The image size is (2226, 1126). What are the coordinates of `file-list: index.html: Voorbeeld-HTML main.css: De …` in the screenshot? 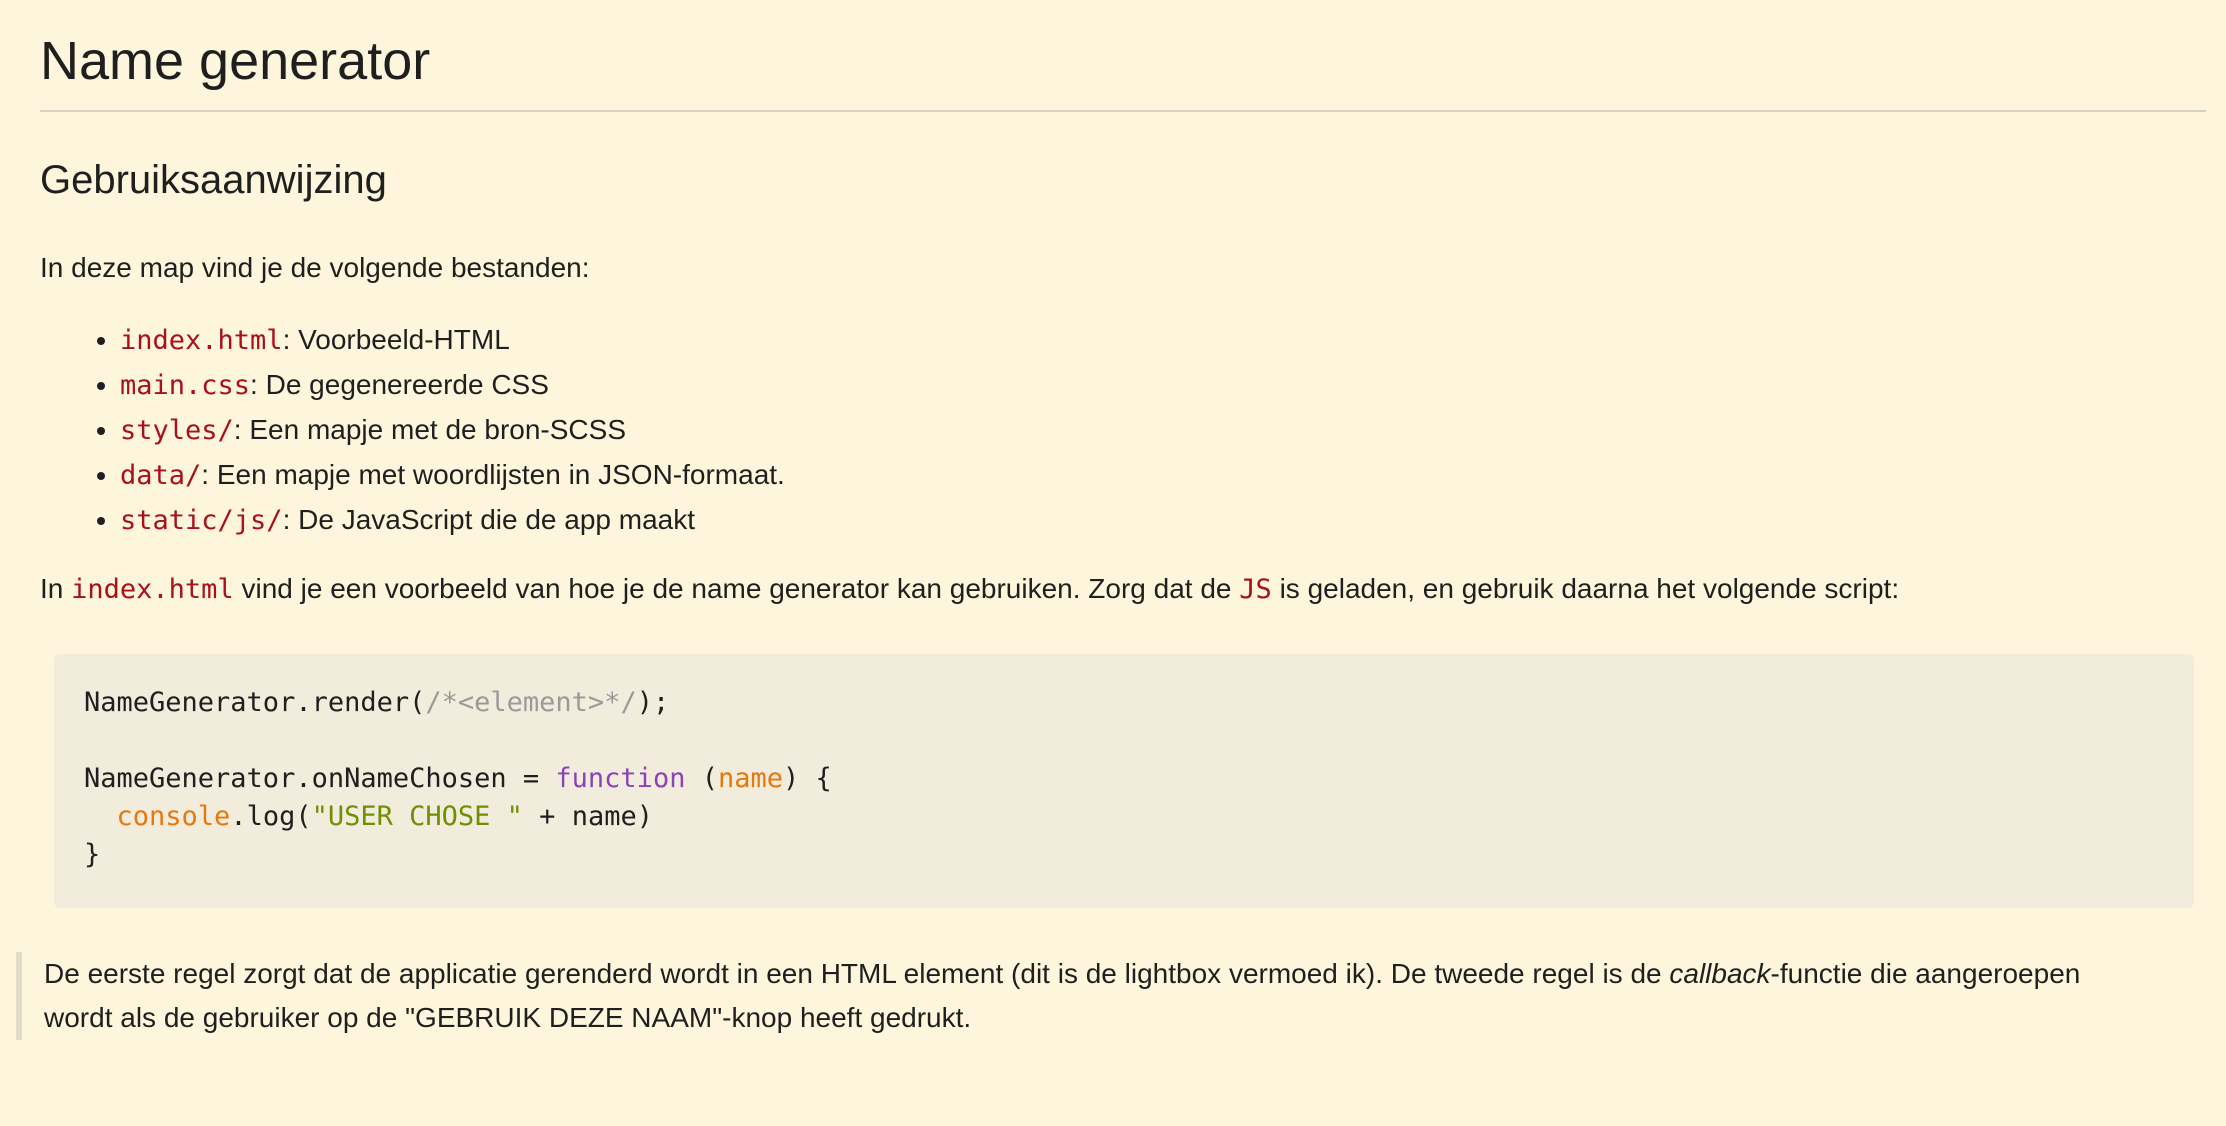 It's located at (412, 430).